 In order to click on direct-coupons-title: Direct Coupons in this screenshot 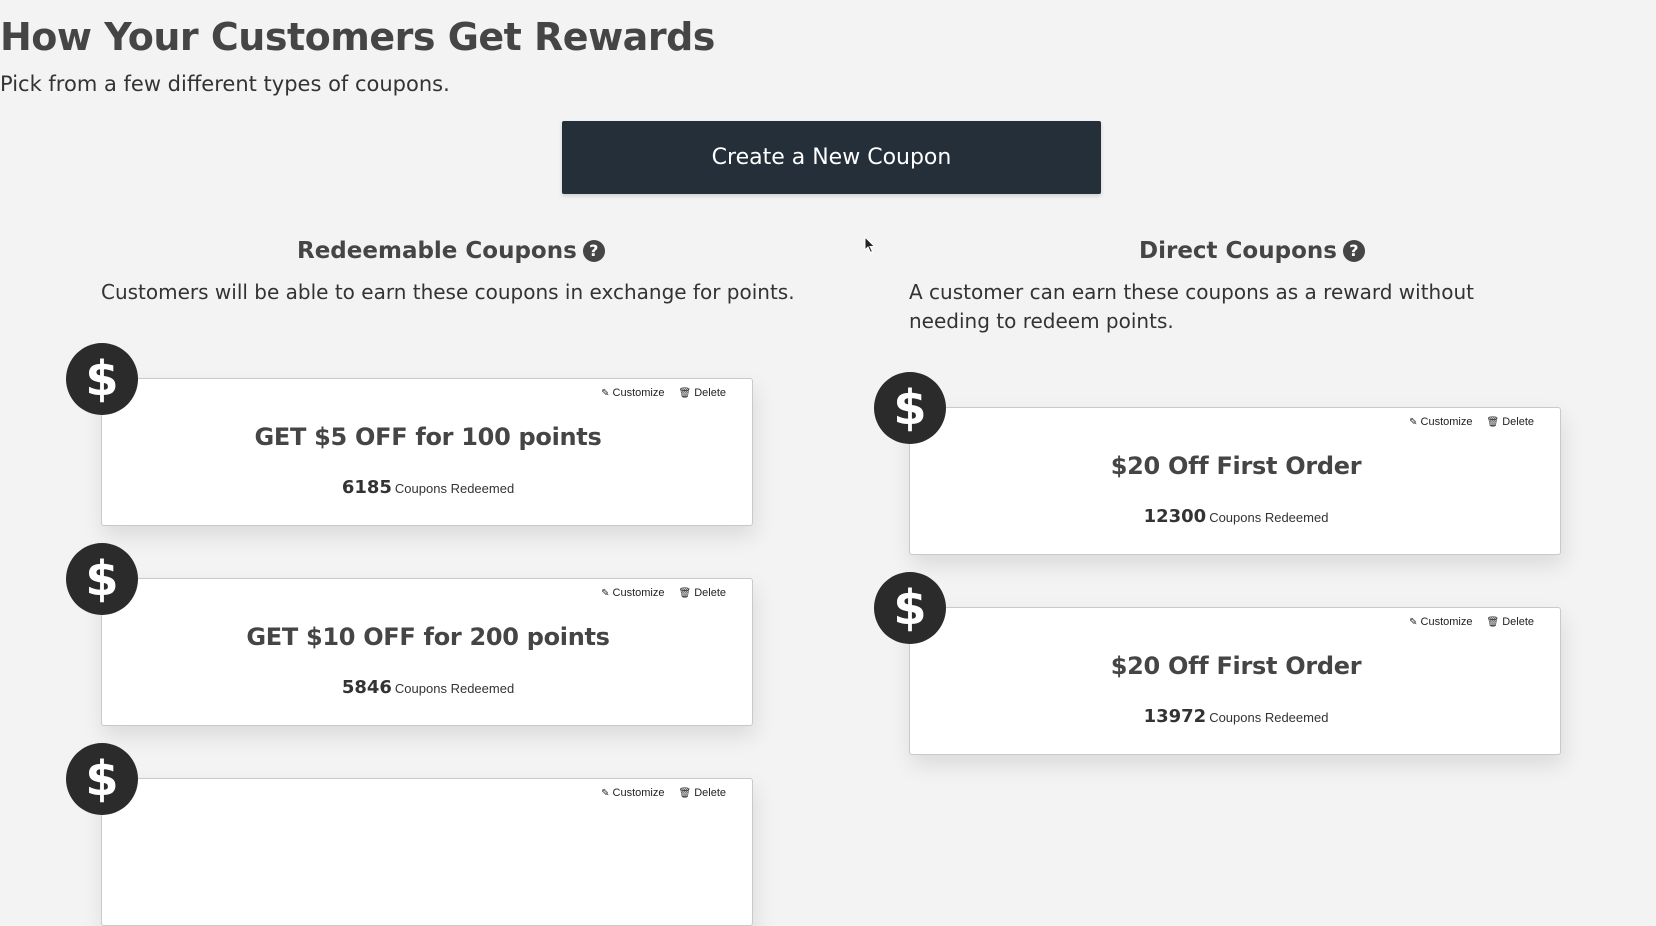, I will do `click(1238, 251)`.